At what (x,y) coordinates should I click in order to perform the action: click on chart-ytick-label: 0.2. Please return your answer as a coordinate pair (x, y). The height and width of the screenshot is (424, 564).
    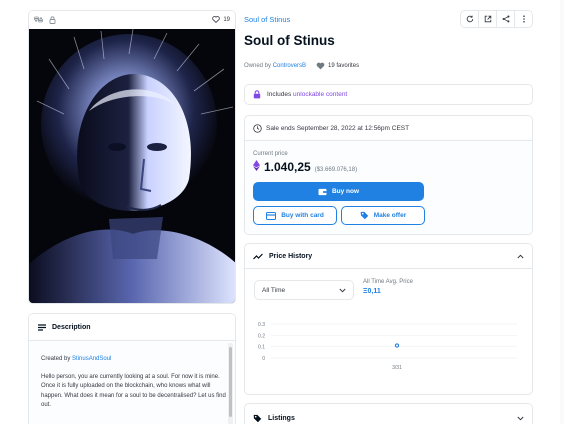
    Looking at the image, I should click on (261, 336).